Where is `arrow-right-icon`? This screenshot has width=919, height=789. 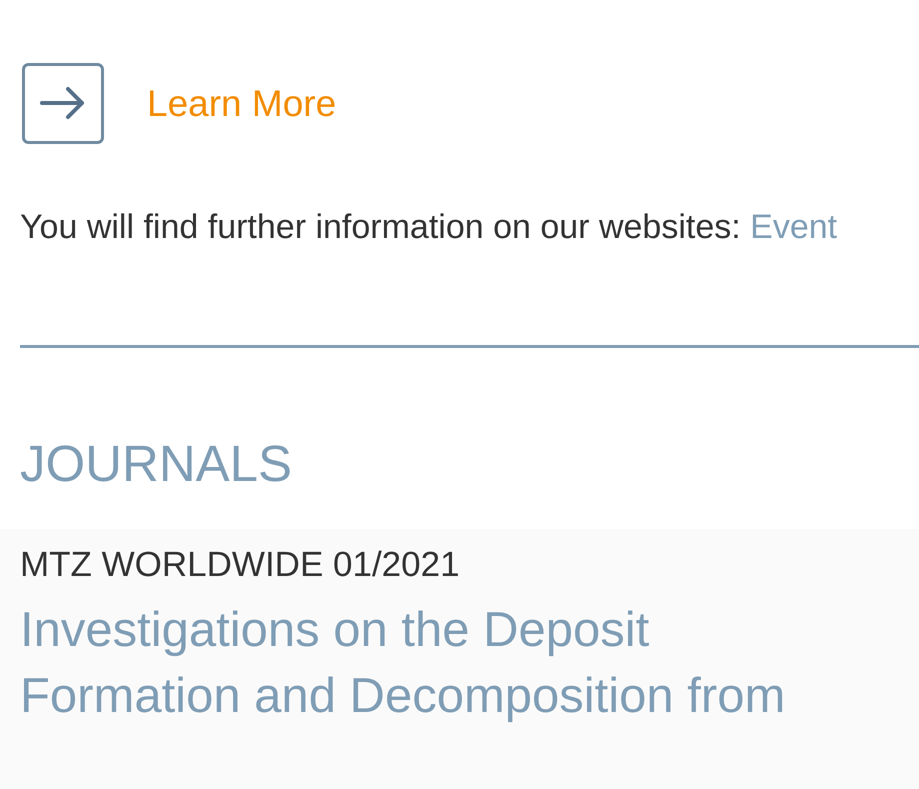
arrow-right-icon is located at coordinates (63, 103).